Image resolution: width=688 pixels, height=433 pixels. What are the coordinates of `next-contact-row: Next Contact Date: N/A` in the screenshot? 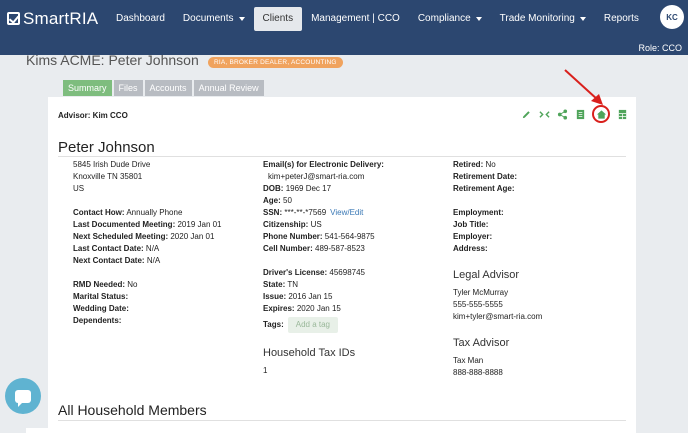 It's located at (117, 260).